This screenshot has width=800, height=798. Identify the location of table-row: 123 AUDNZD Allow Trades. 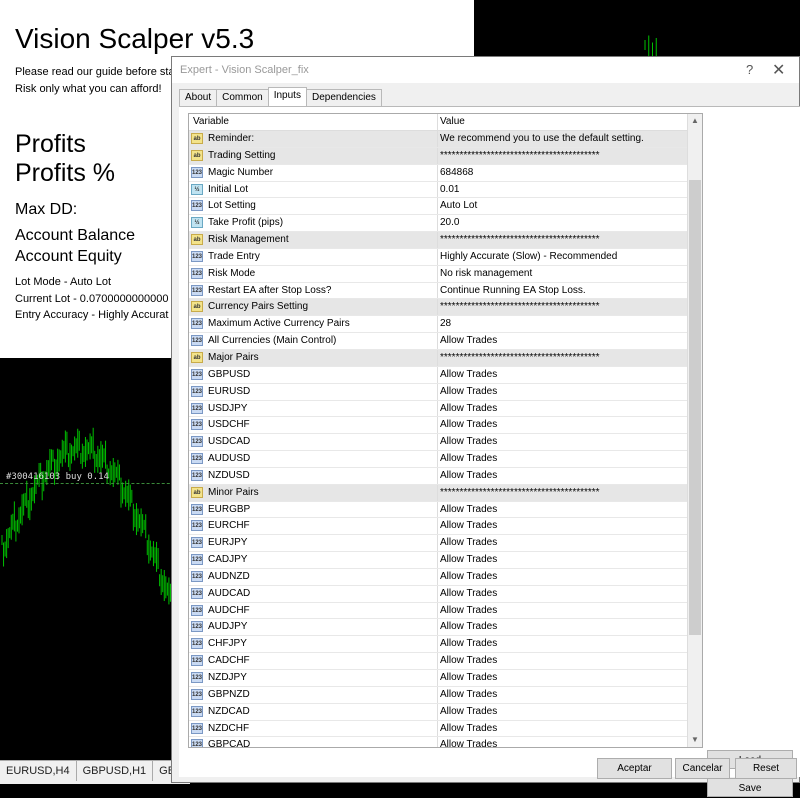
(445, 577).